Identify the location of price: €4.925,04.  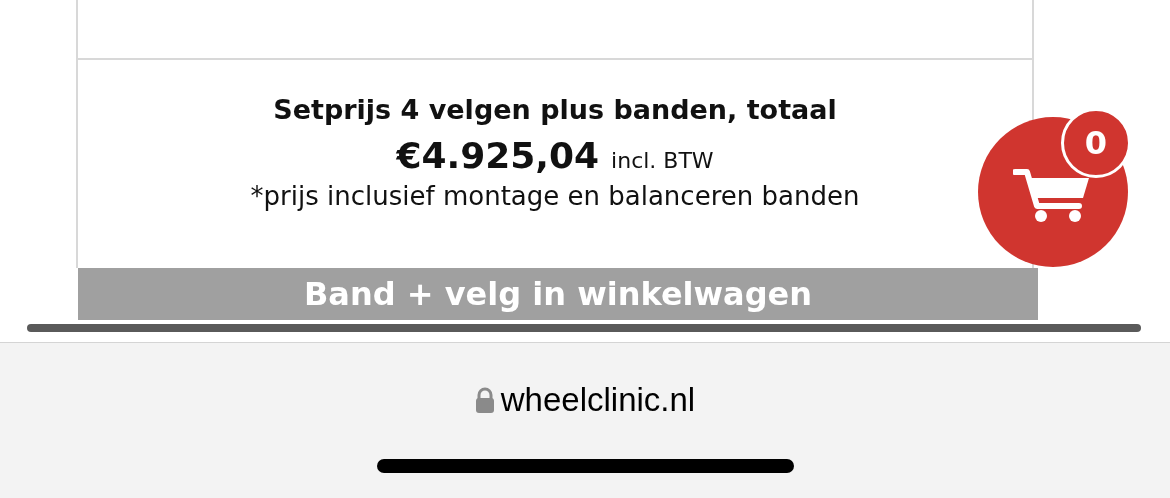
(498, 156).